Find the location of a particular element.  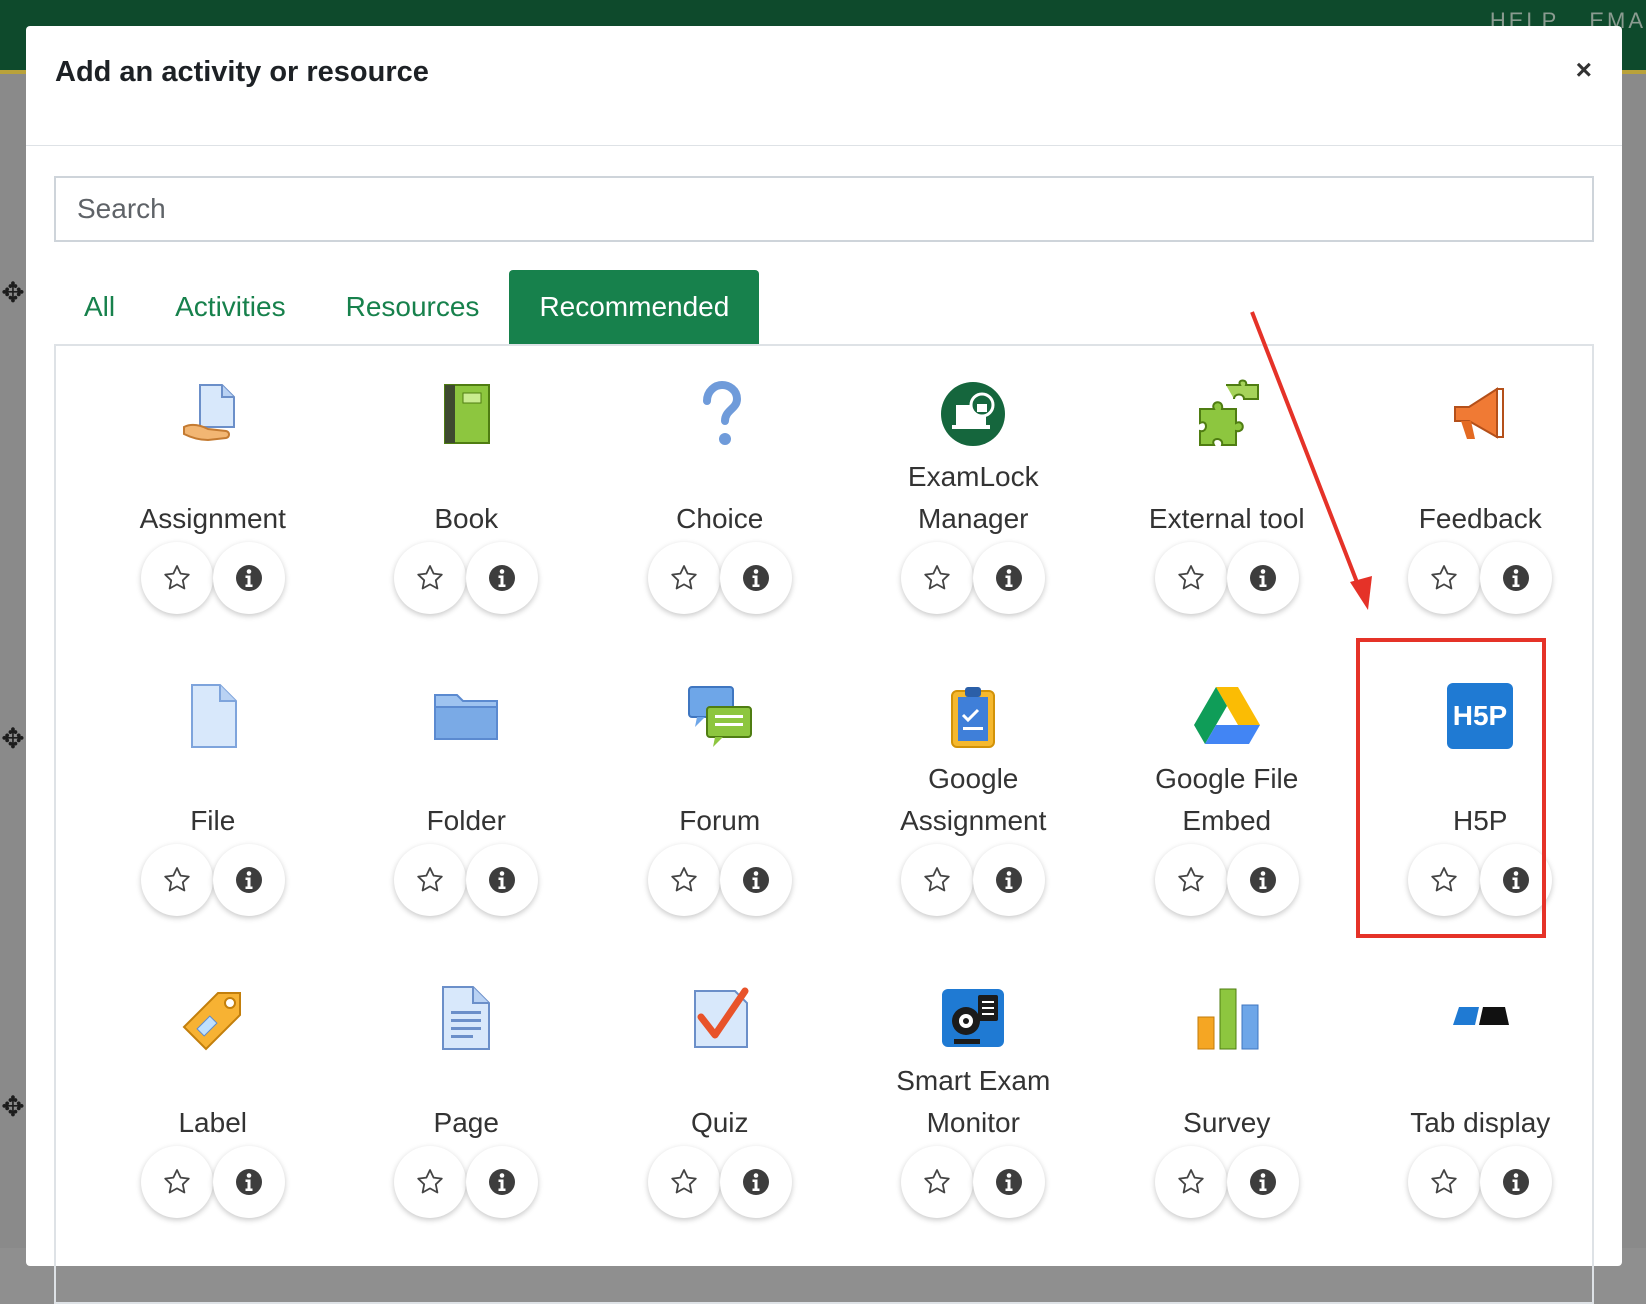

label-tag-icon is located at coordinates (213, 1018).